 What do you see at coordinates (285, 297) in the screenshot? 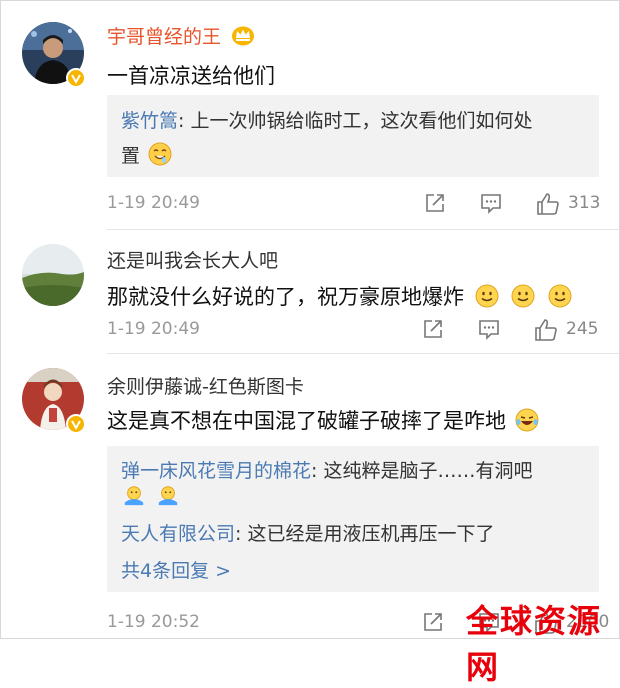
I see `comment-text-body: 那就没什么好说的了，祝万豪原地爆炸` at bounding box center [285, 297].